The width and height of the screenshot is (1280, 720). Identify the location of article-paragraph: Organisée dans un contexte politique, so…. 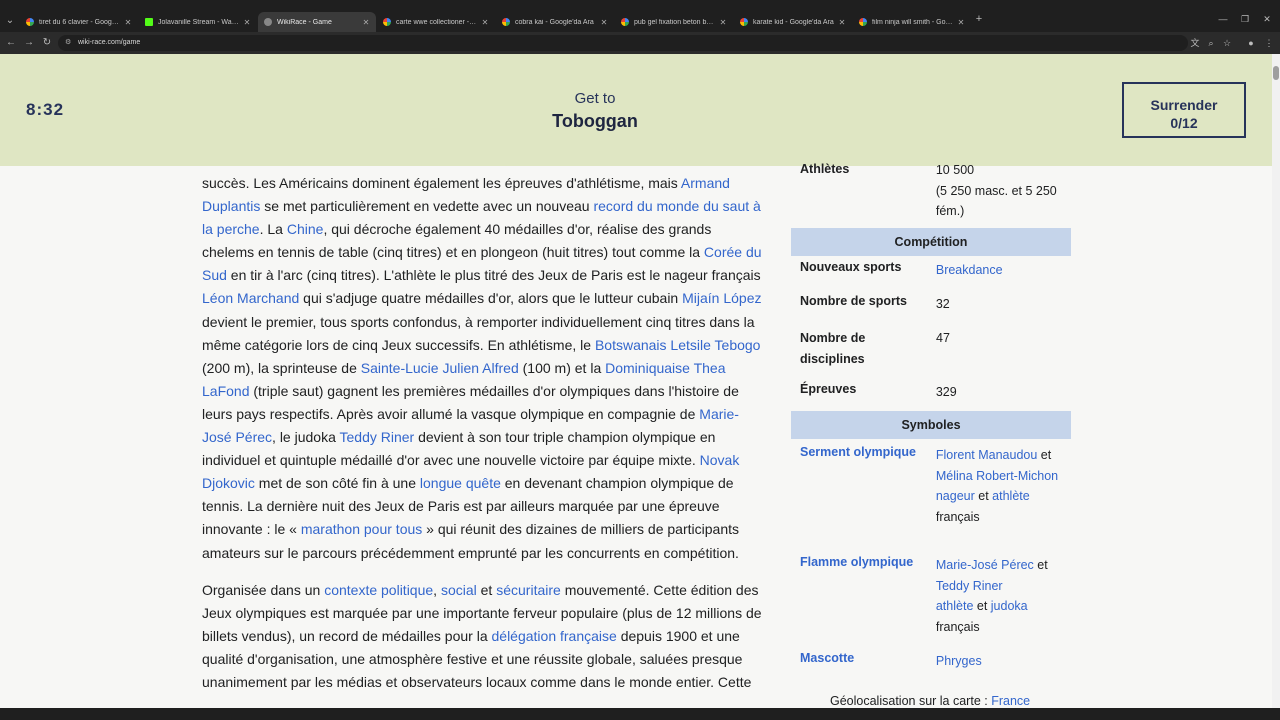
(483, 636).